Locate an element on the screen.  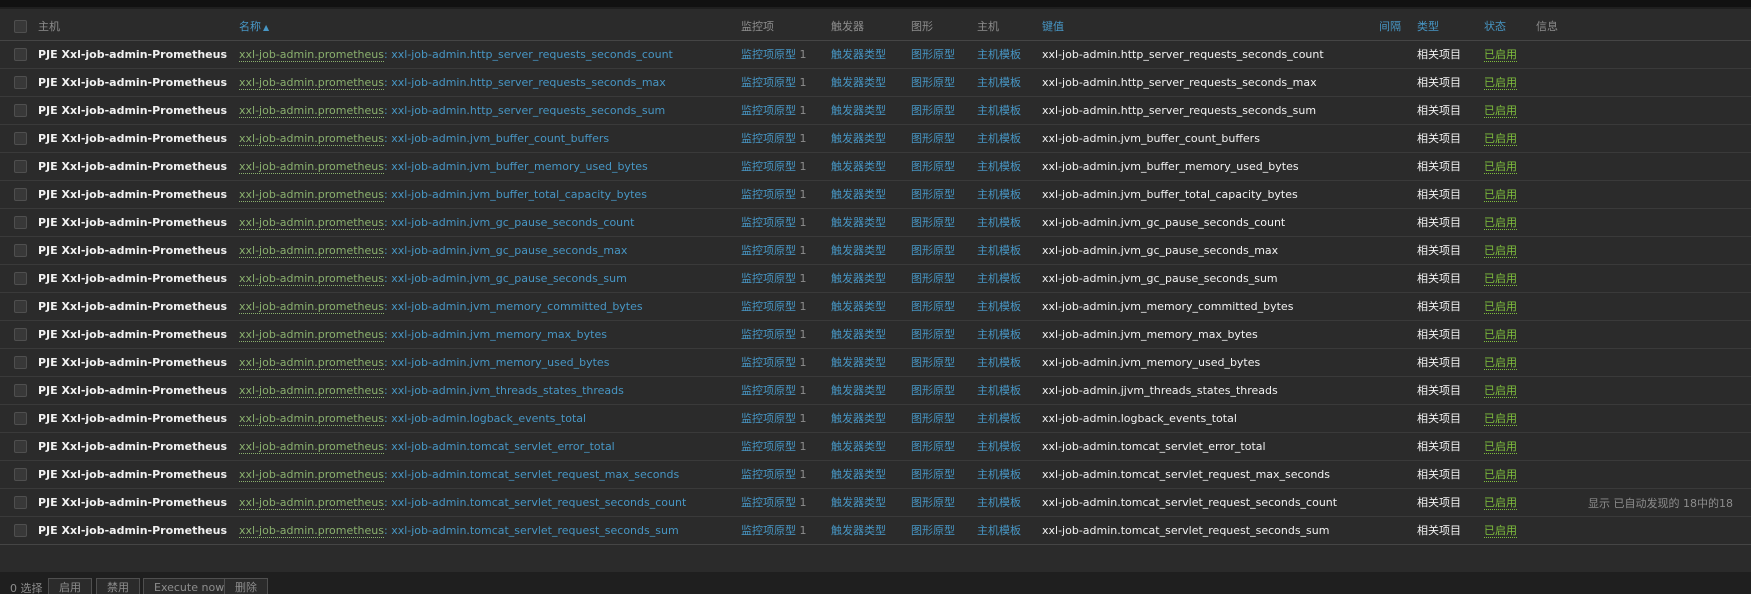
column-header-key: 键值 is located at coordinates (1210, 26).